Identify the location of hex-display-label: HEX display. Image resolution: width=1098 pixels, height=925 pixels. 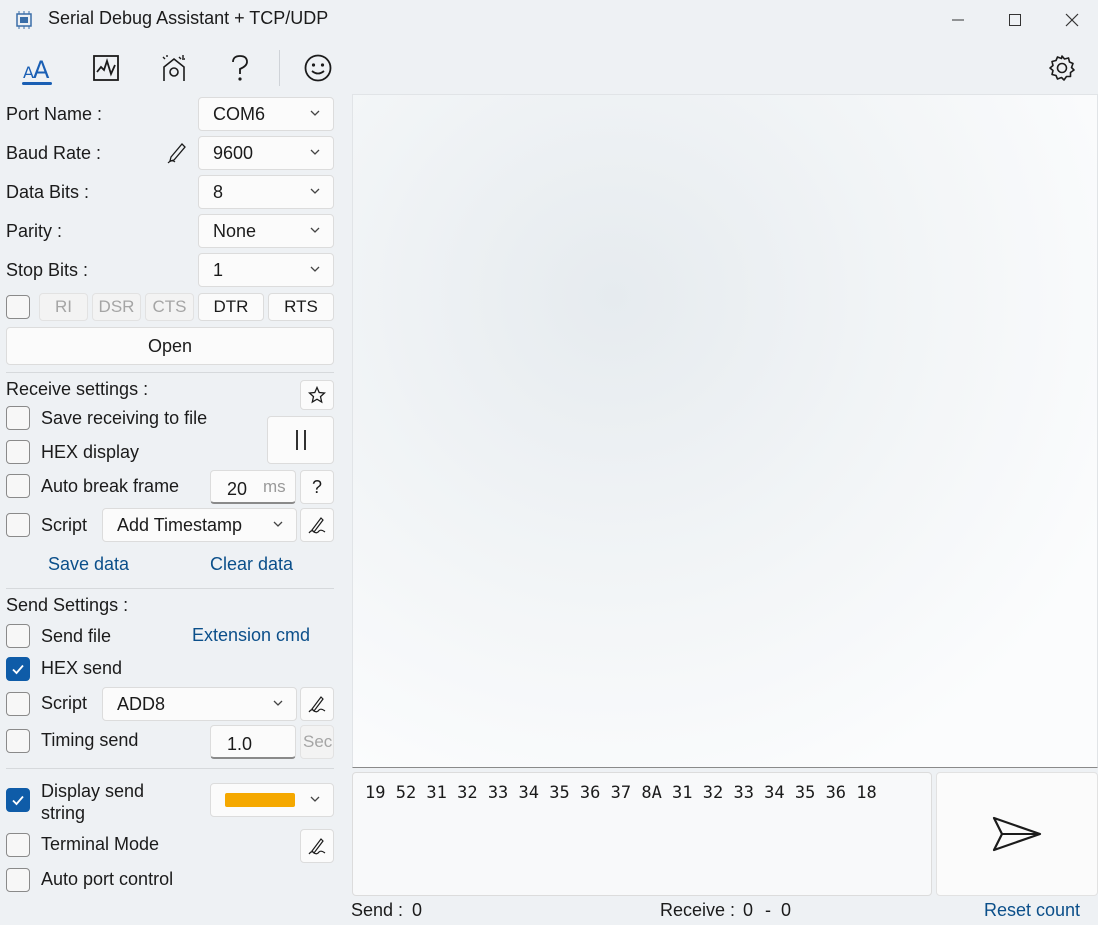
(90, 452).